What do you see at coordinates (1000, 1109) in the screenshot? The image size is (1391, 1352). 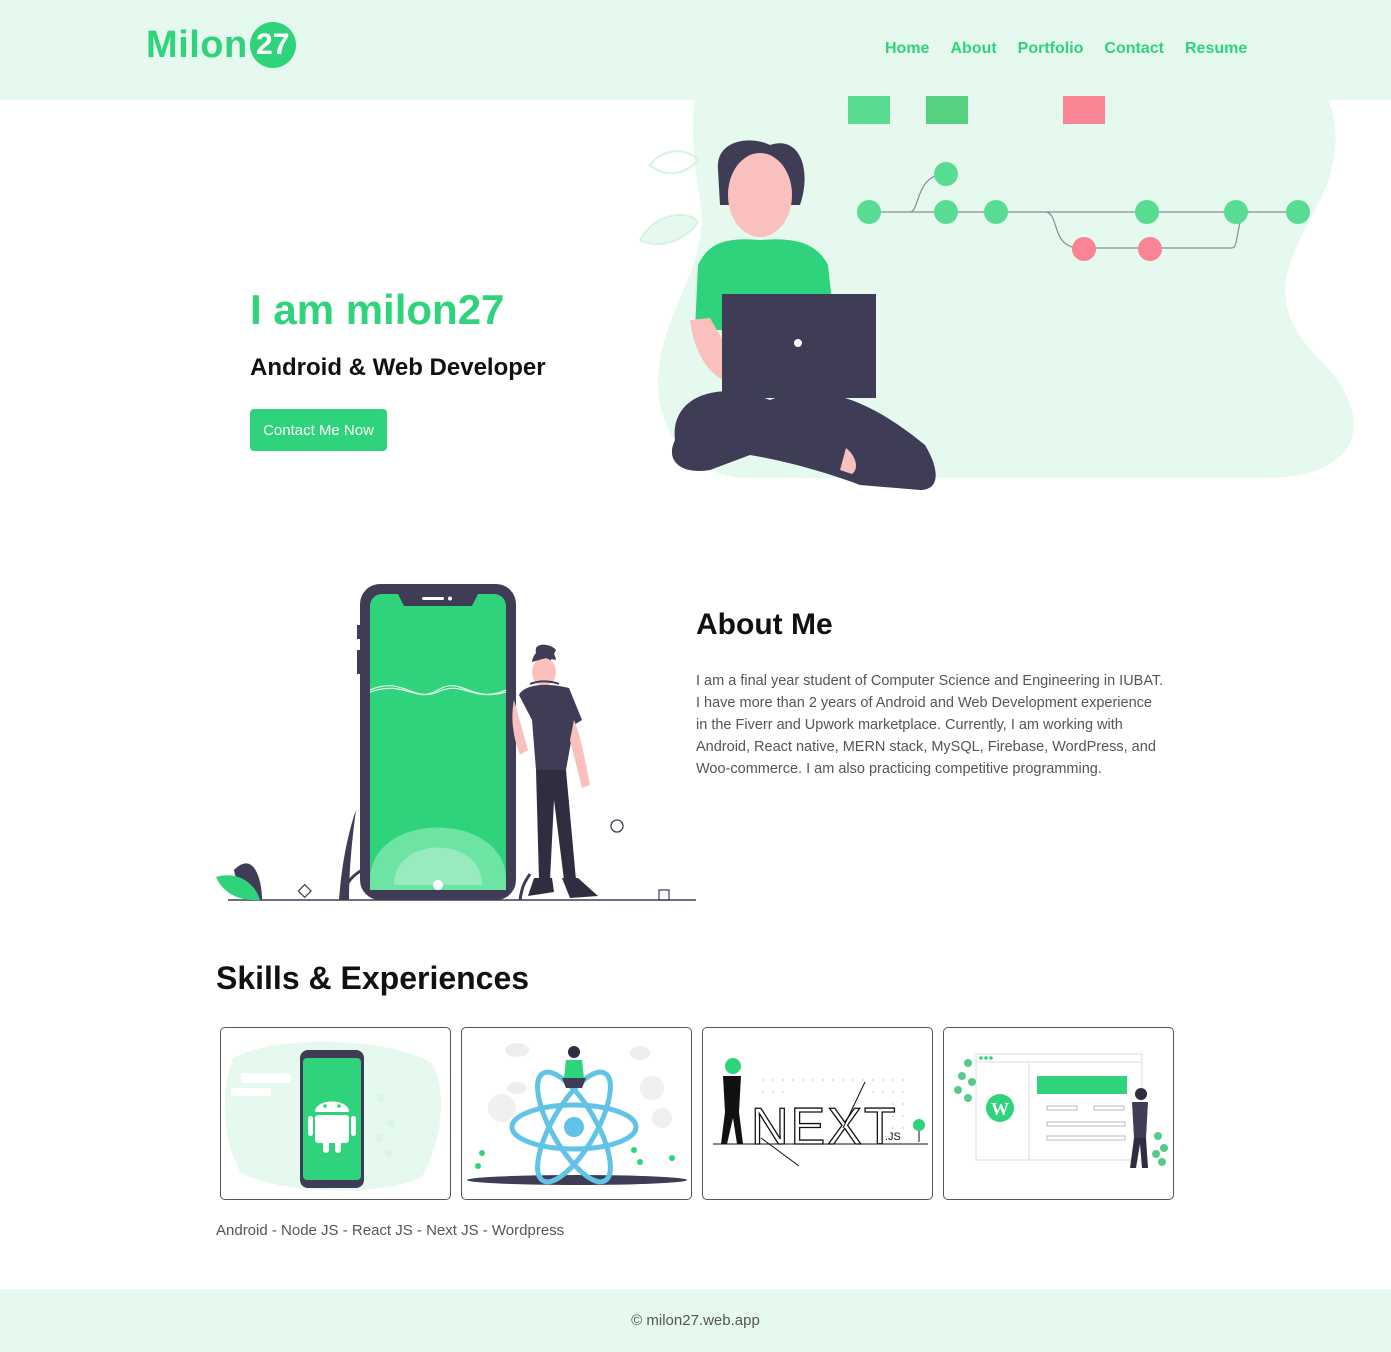 I see `svg-text: W` at bounding box center [1000, 1109].